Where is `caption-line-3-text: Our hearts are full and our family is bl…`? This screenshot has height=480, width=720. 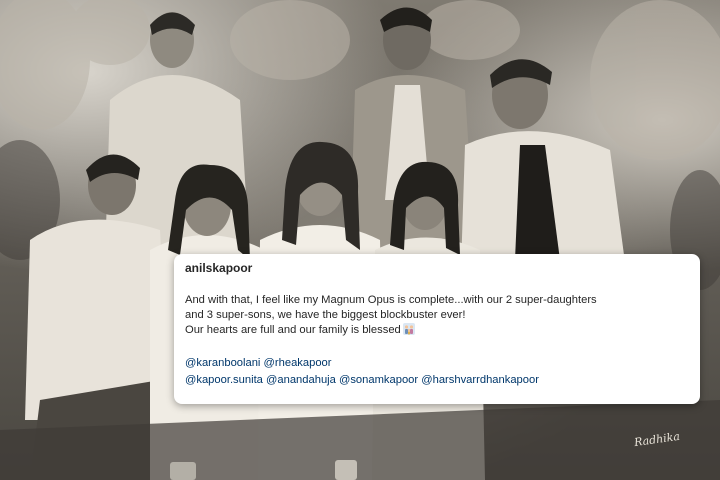
caption-line-3-text: Our hearts are full and our family is bl… is located at coordinates (293, 330).